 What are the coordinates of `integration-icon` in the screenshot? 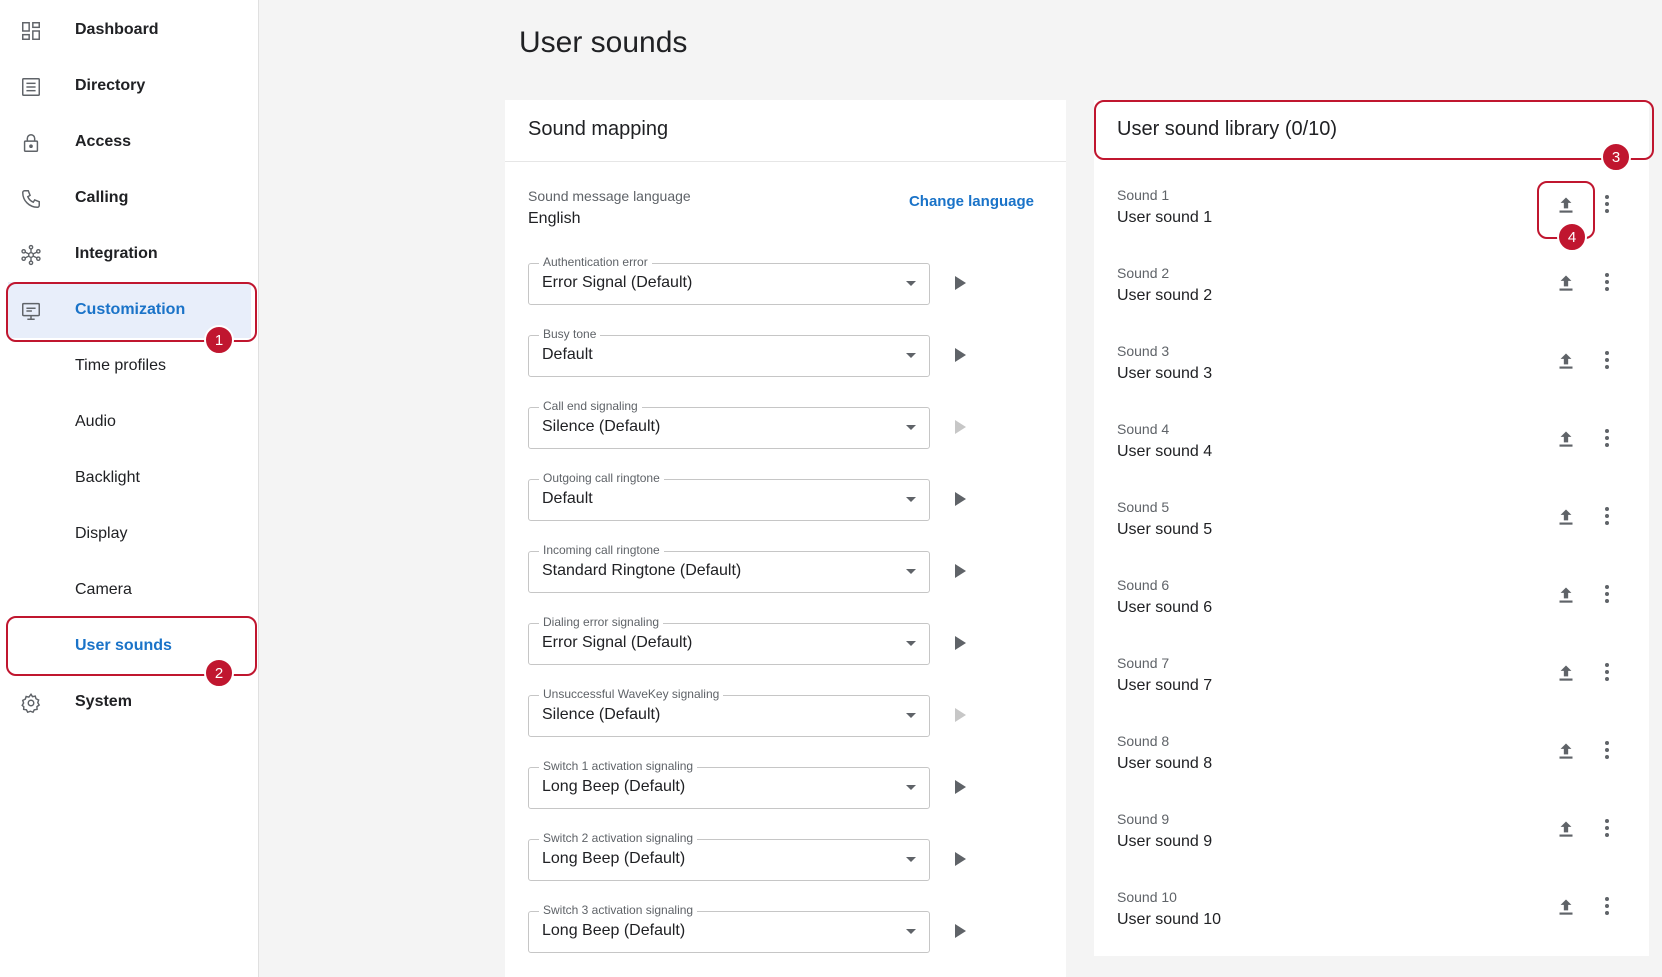 It's located at (31, 255).